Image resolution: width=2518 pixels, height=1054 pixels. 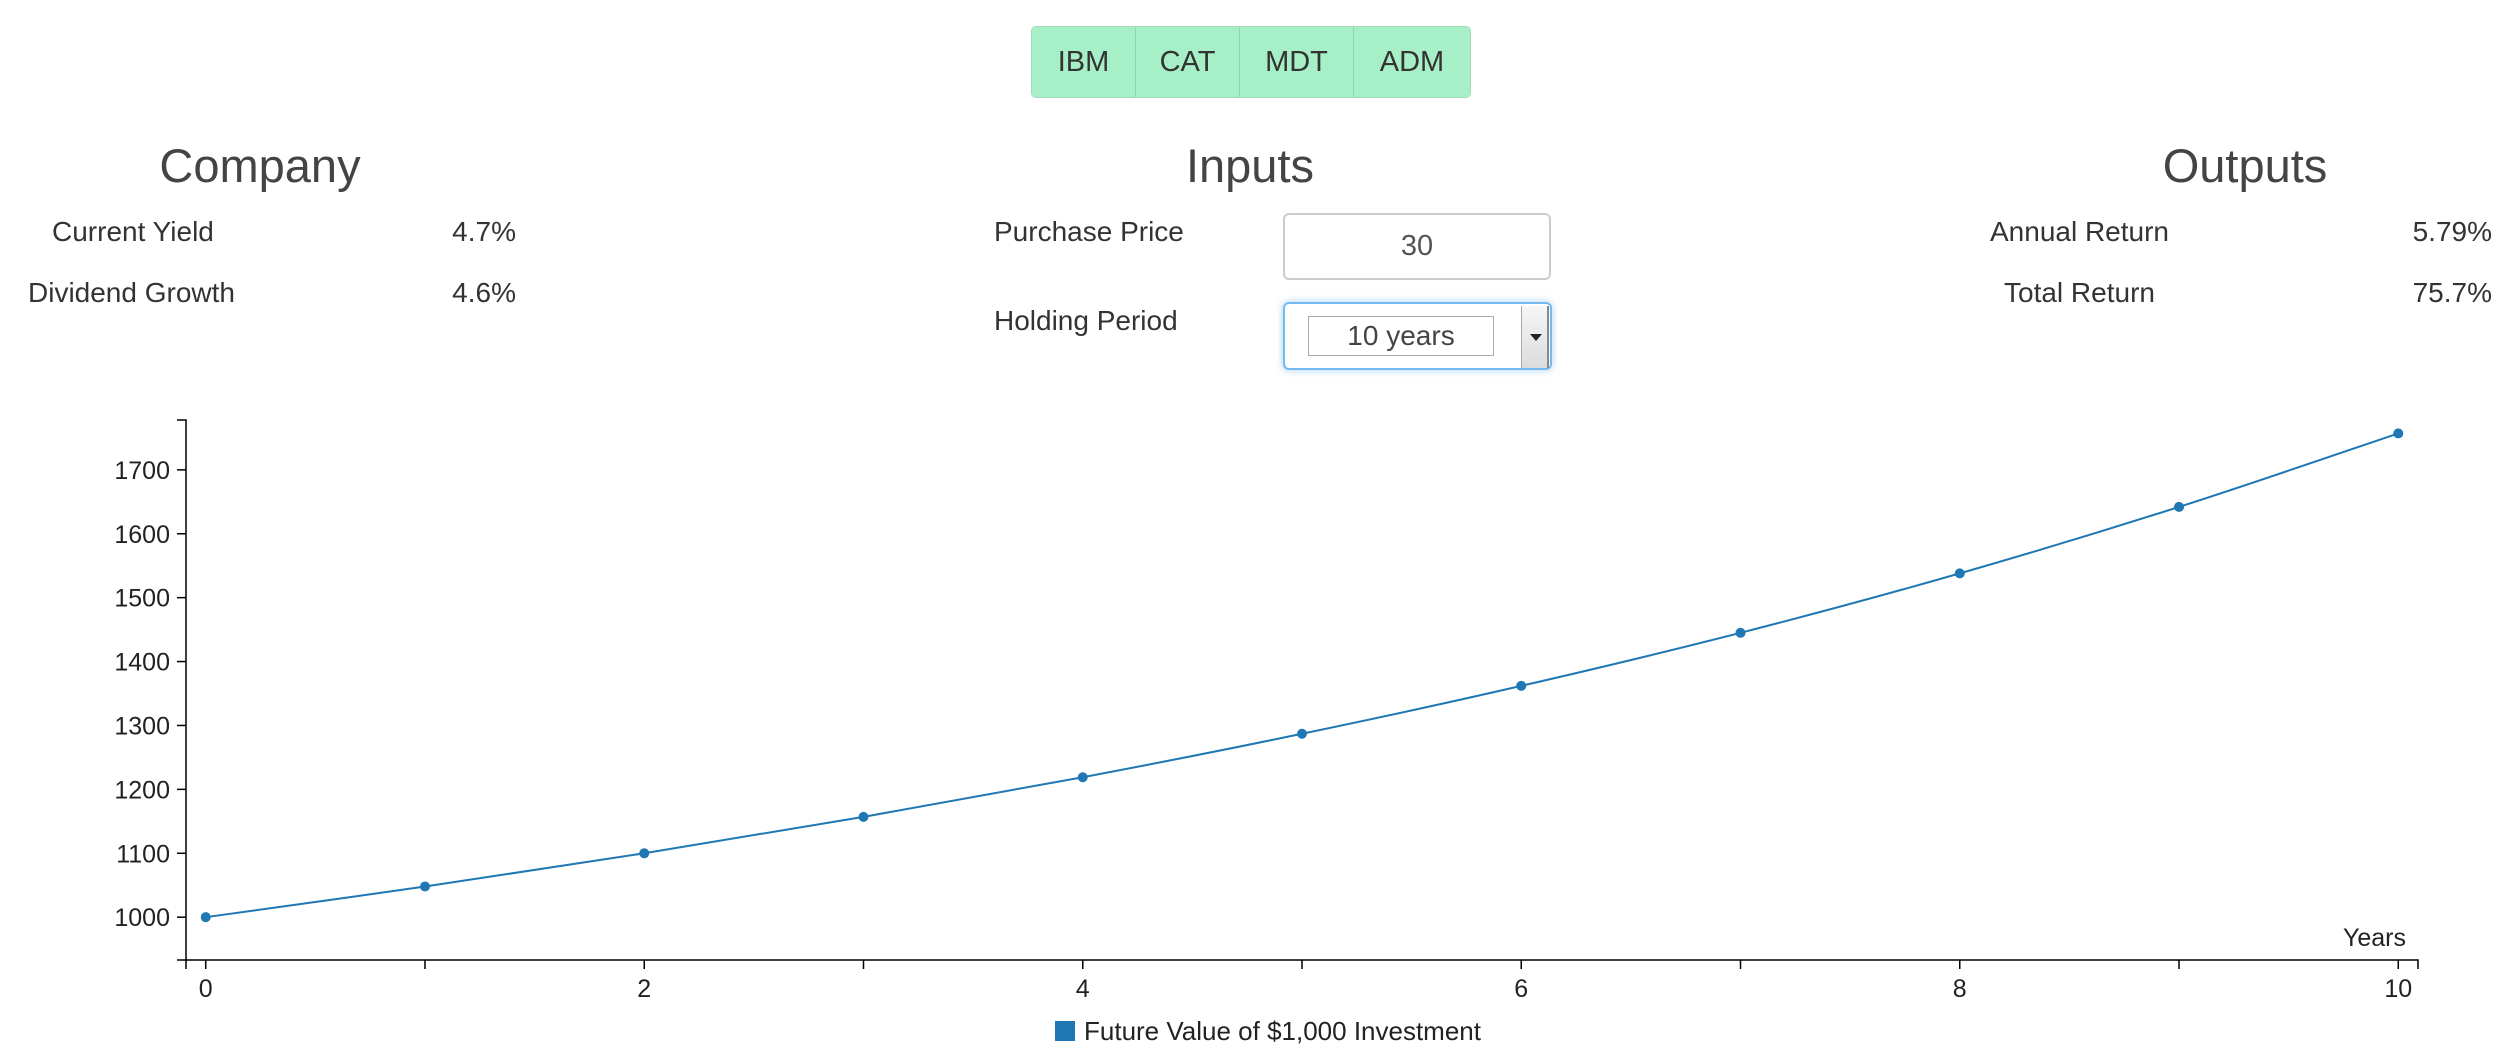 What do you see at coordinates (142, 471) in the screenshot?
I see `y-tick-label: 1700` at bounding box center [142, 471].